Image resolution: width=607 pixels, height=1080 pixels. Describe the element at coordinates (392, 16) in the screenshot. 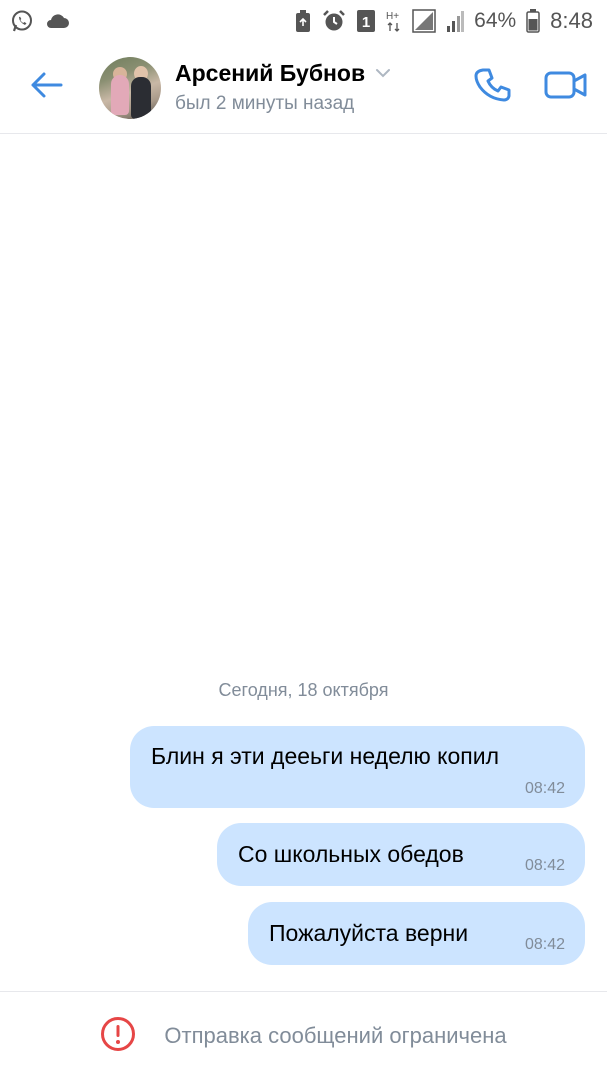

I see `svg-text: H+` at that location.